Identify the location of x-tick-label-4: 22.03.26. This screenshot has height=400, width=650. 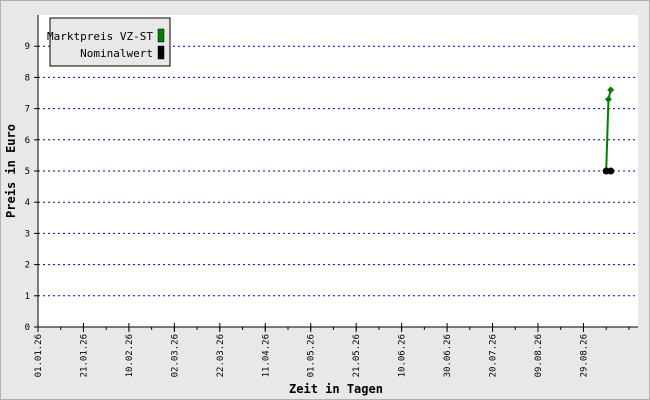
(221, 355).